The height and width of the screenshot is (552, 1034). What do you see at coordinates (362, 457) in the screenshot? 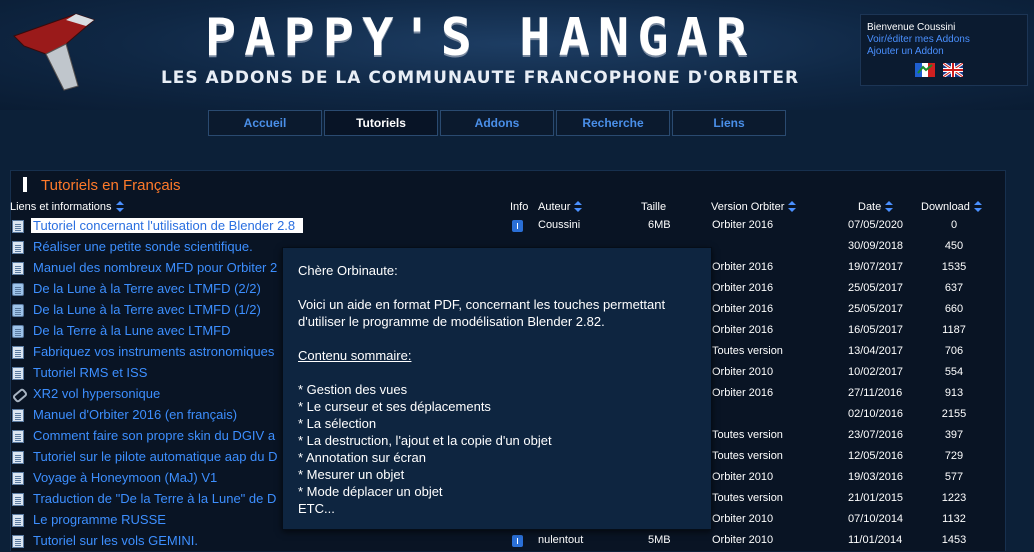
I see `tooltip-item: * Annotation sur écran` at bounding box center [362, 457].